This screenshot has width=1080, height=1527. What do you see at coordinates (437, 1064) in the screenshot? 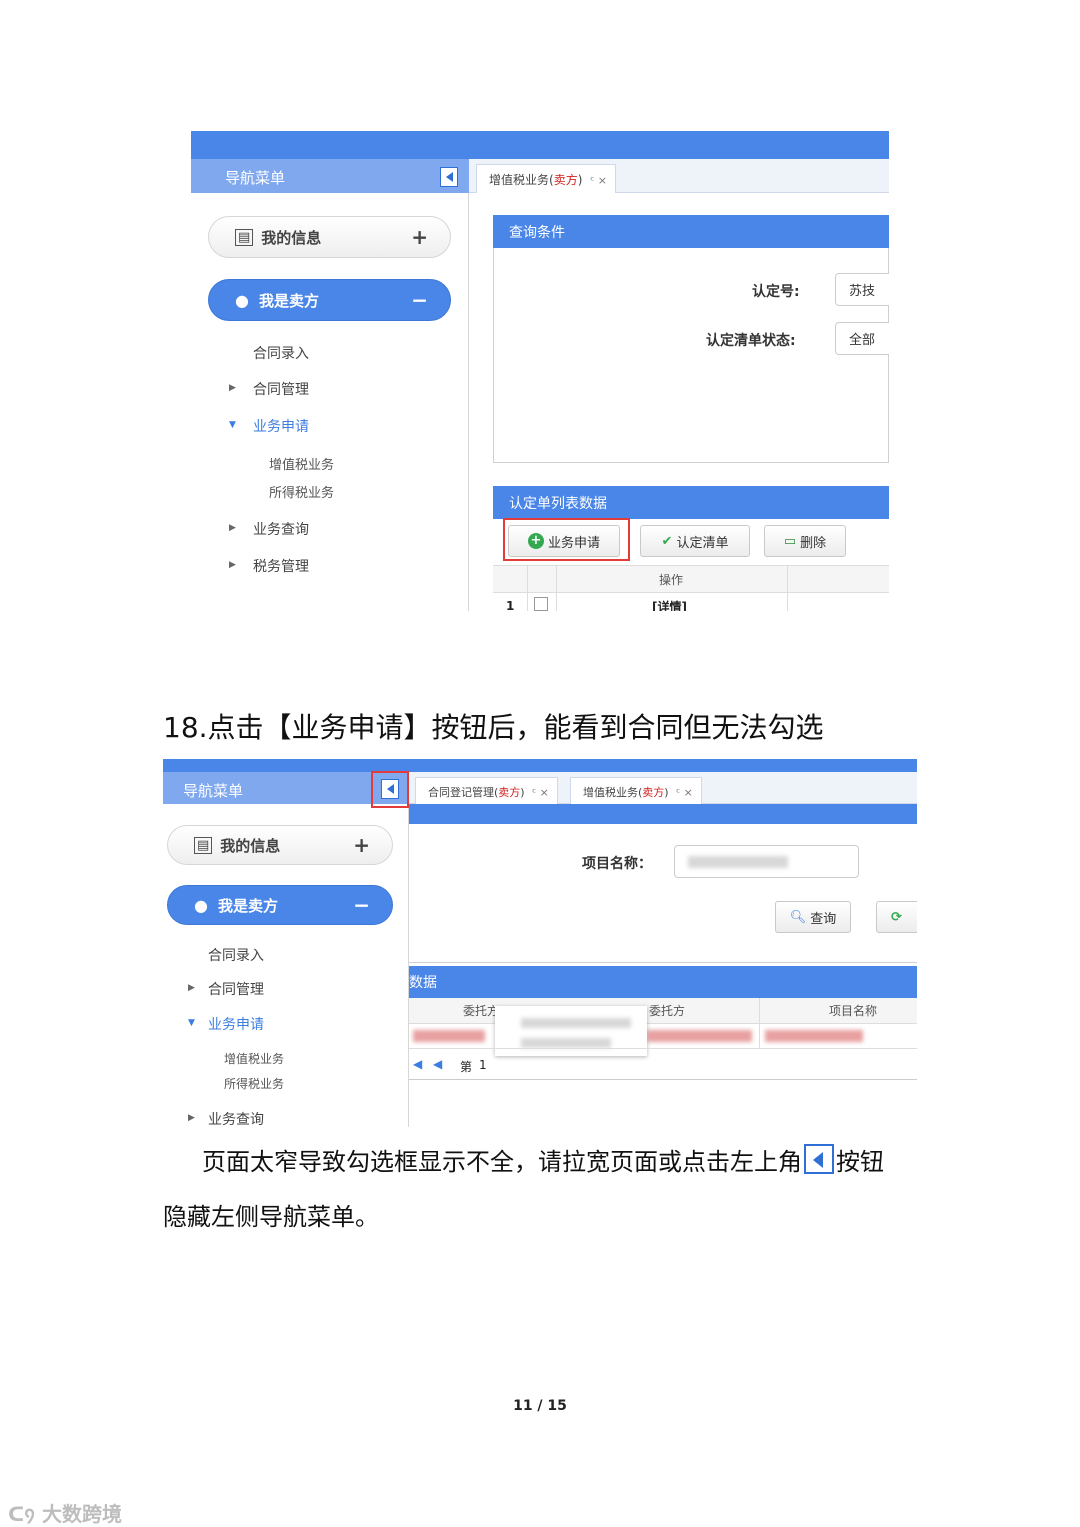
I see `prev-page-icon: ◀` at bounding box center [437, 1064].